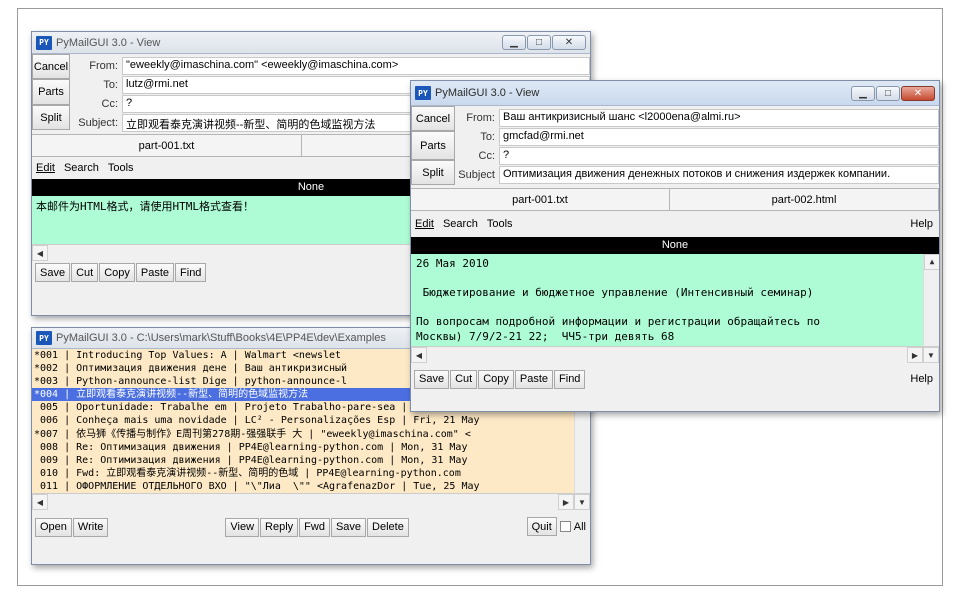 This screenshot has height=594, width=962. Describe the element at coordinates (90, 527) in the screenshot. I see `write-button: Write` at that location.